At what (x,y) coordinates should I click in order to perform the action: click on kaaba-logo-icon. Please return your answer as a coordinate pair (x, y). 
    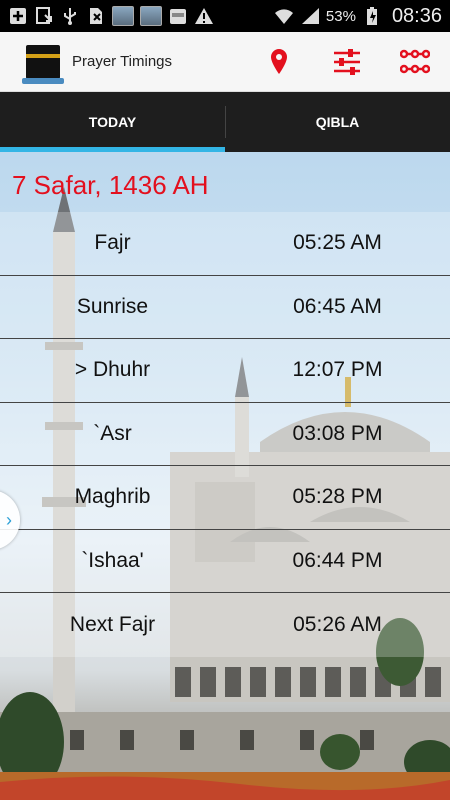
    Looking at the image, I should click on (43, 64).